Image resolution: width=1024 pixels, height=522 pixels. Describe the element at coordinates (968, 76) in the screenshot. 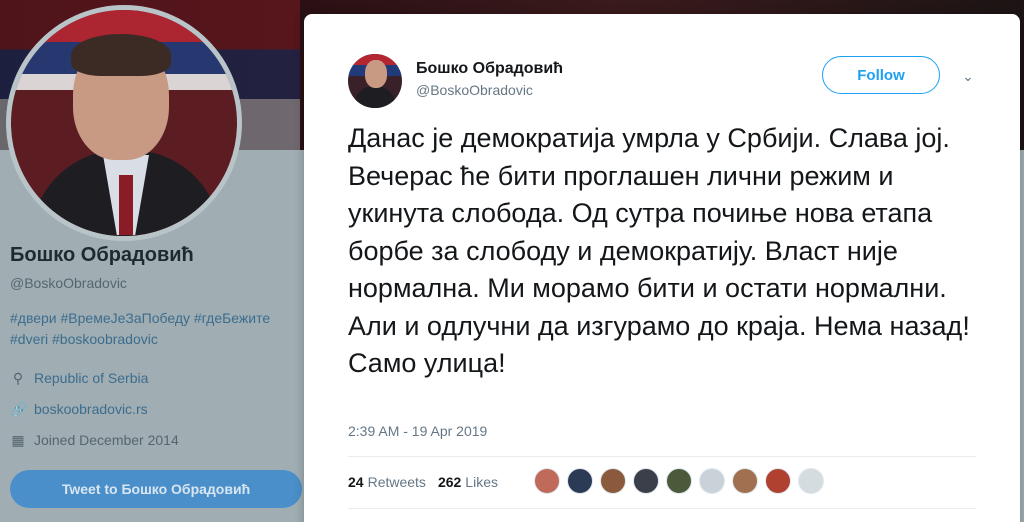

I see `chevron-down-icon: ⌄` at that location.